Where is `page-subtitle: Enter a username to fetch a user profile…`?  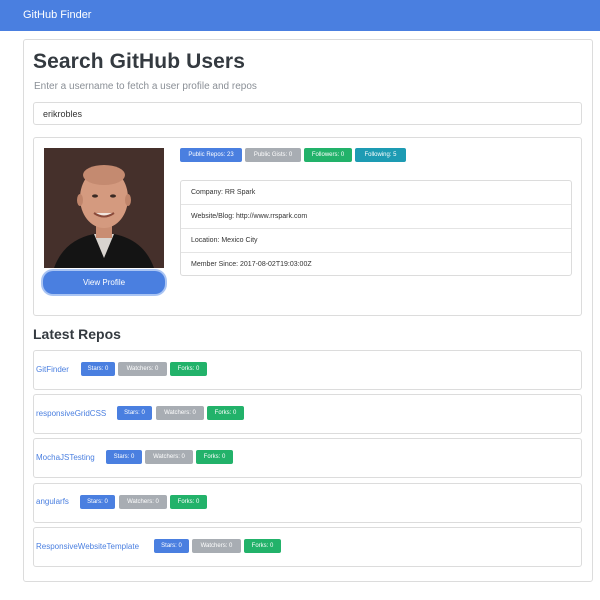
page-subtitle: Enter a username to fetch a user profile… is located at coordinates (145, 86).